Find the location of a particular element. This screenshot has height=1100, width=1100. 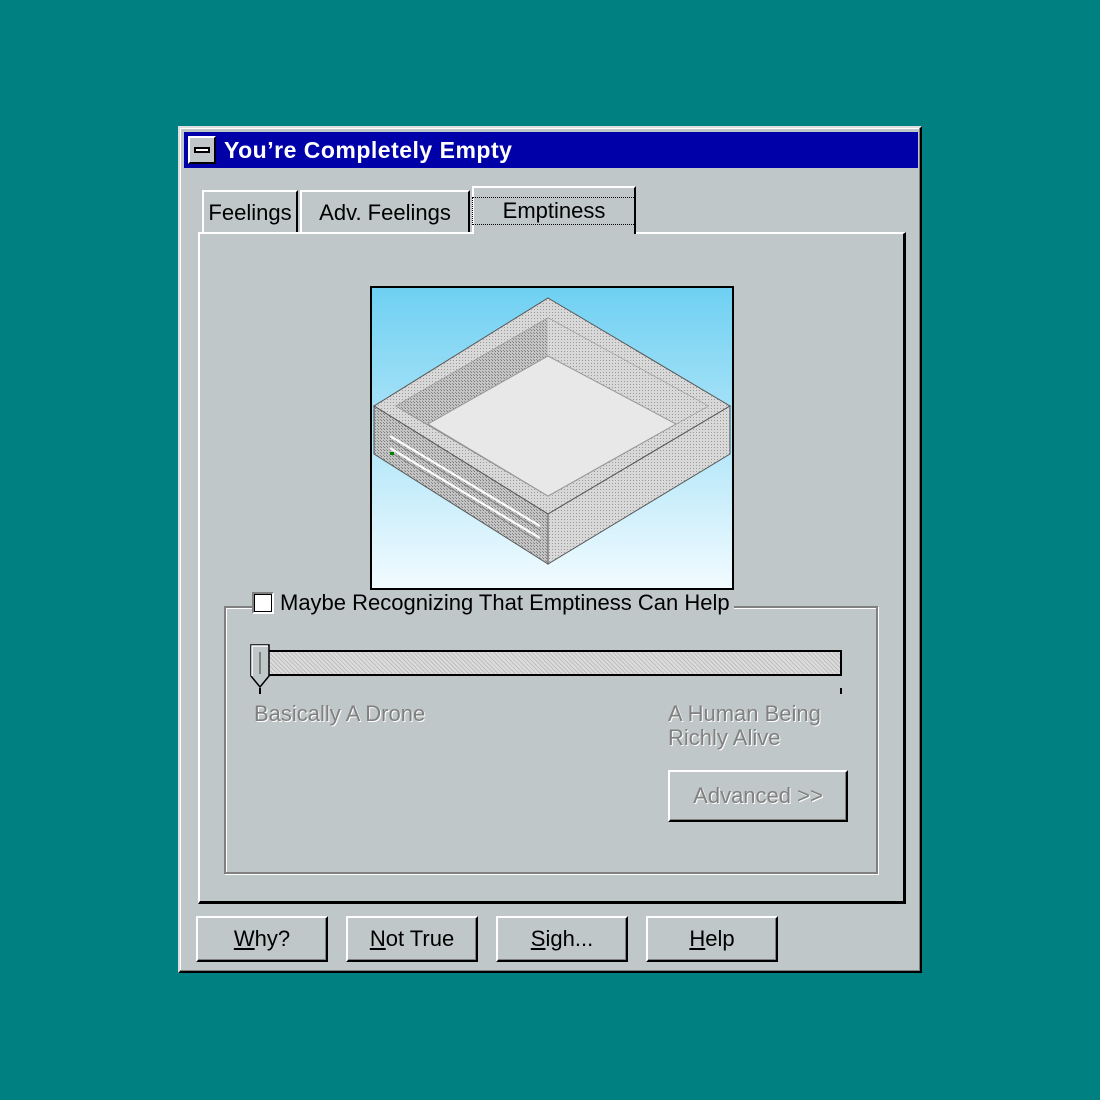

humanity-slider-thumb is located at coordinates (260, 666).